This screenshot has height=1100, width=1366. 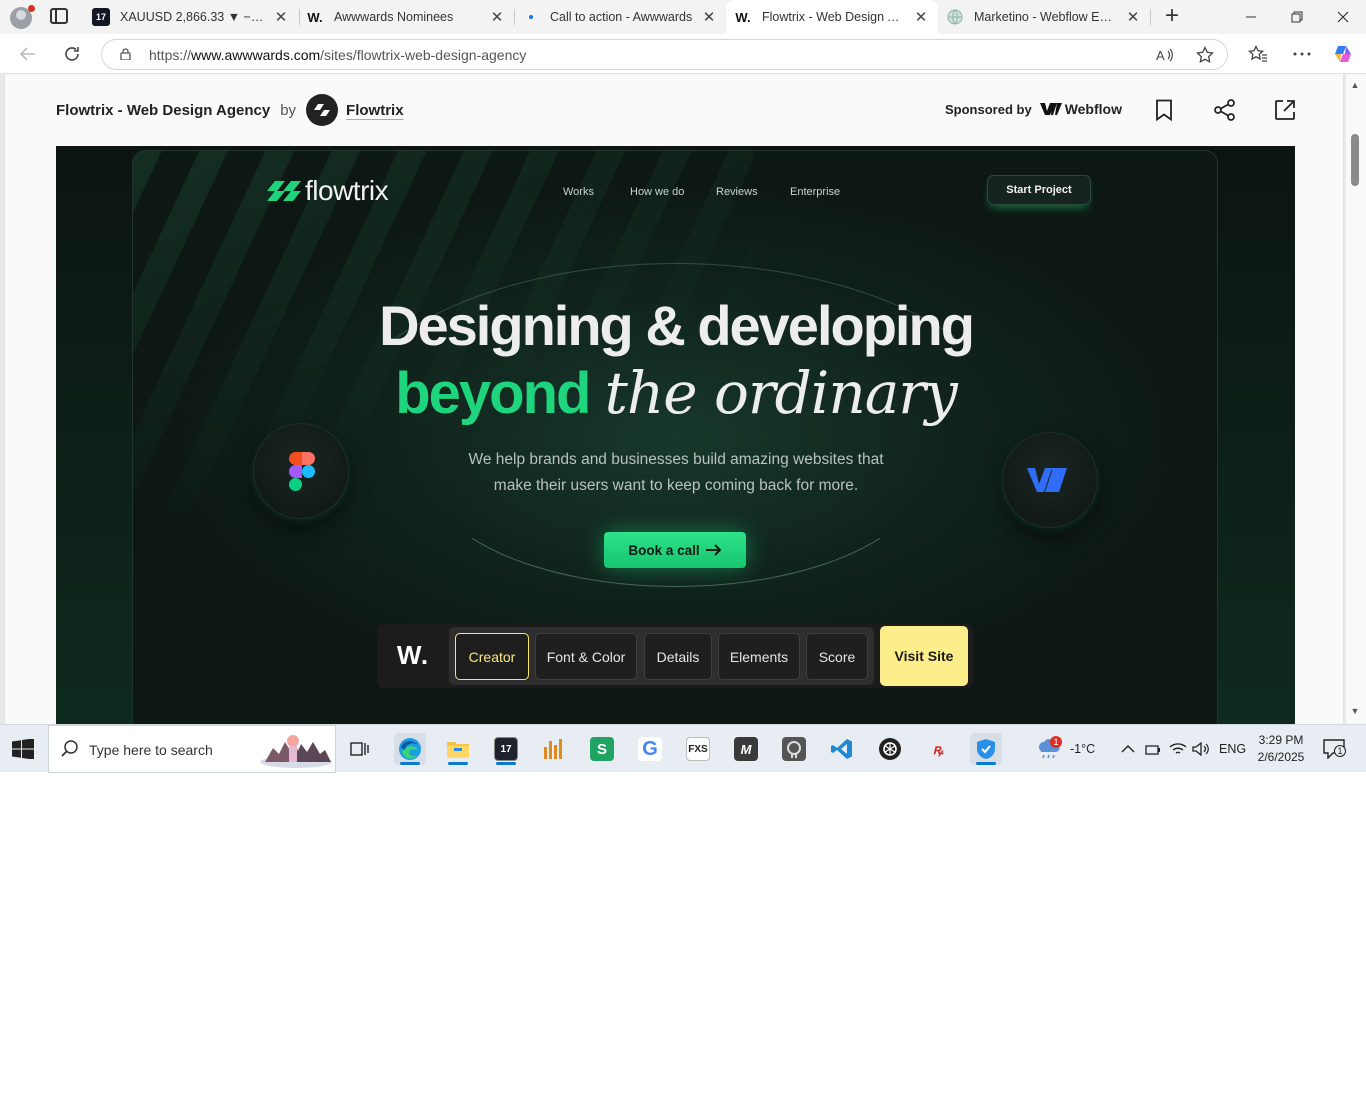 What do you see at coordinates (284, 191) in the screenshot?
I see `flowtrix-mark-icon` at bounding box center [284, 191].